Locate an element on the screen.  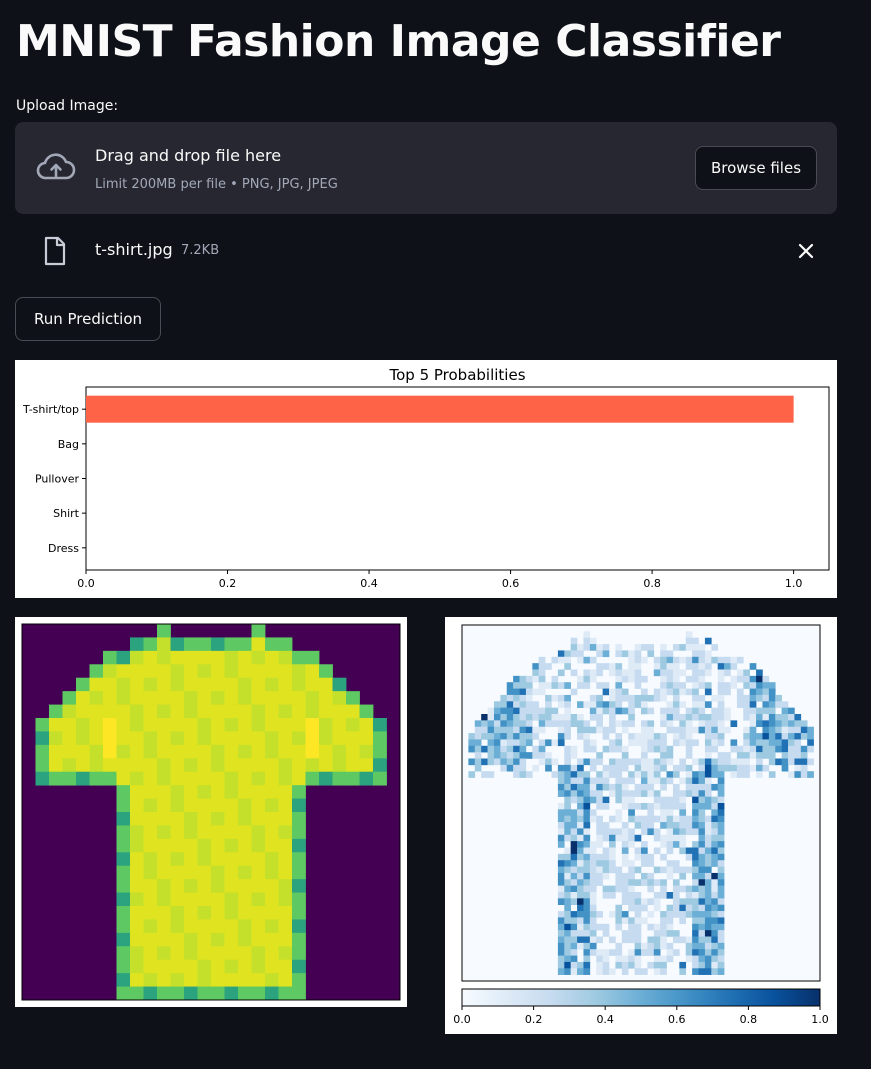
run-prediction-button: Run Prediction is located at coordinates (88, 319).